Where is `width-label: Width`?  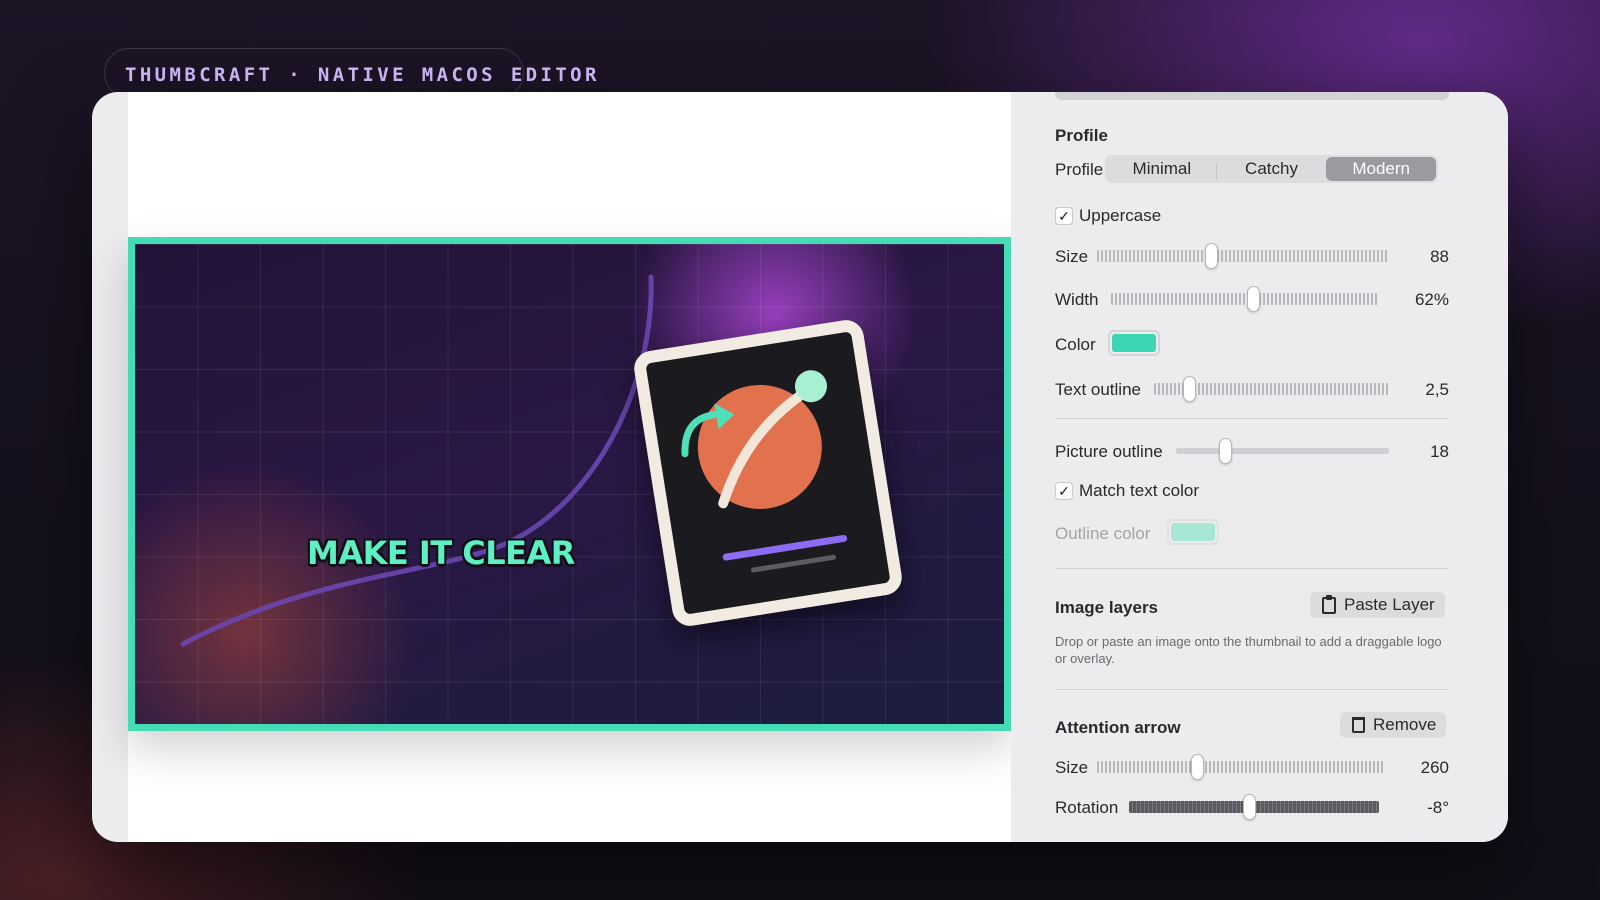
width-label: Width is located at coordinates (1077, 299).